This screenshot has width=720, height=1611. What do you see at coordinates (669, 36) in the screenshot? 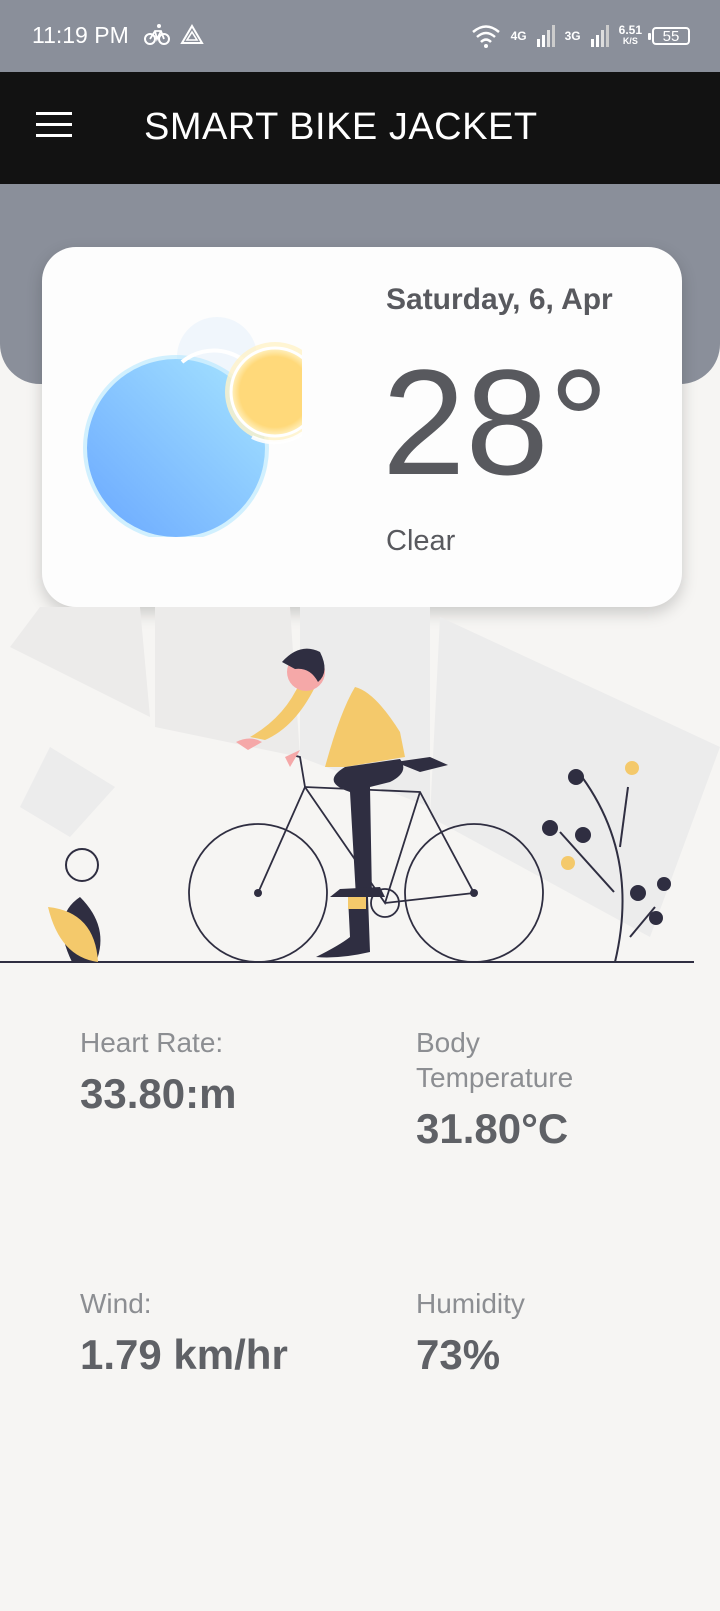
I see `battery-icon: 55` at bounding box center [669, 36].